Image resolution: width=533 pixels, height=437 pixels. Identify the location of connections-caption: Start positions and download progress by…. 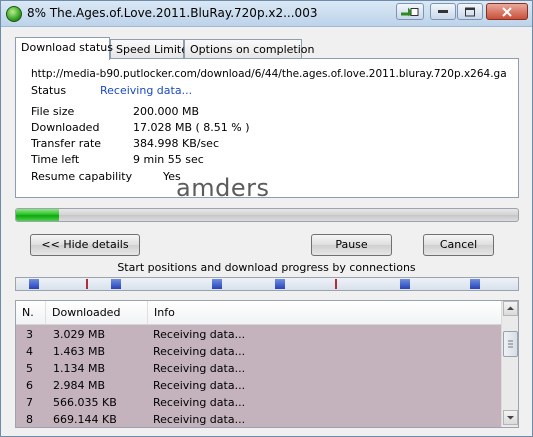
(266, 267).